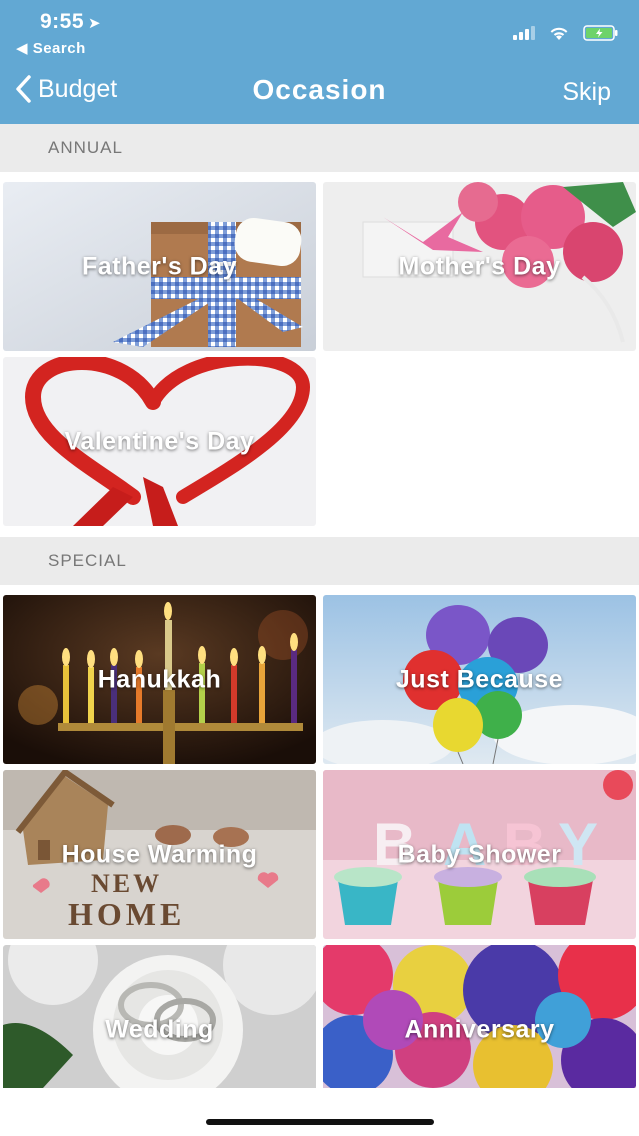 Image resolution: width=639 pixels, height=1136 pixels. I want to click on occasion-label: Anniversary, so click(479, 1029).